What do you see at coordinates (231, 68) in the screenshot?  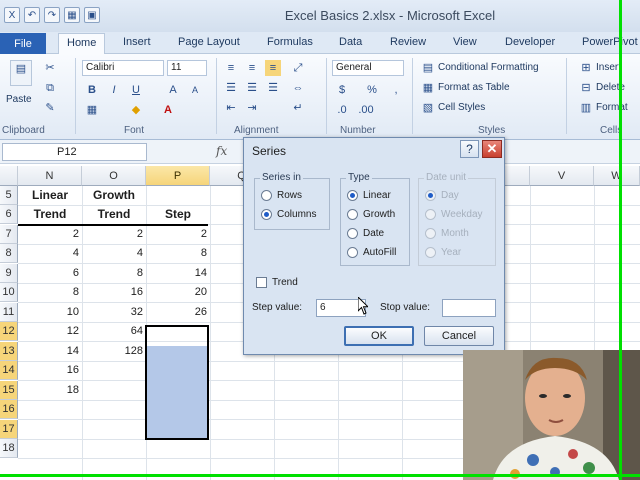 I see `align-top-icon: ≡` at bounding box center [231, 68].